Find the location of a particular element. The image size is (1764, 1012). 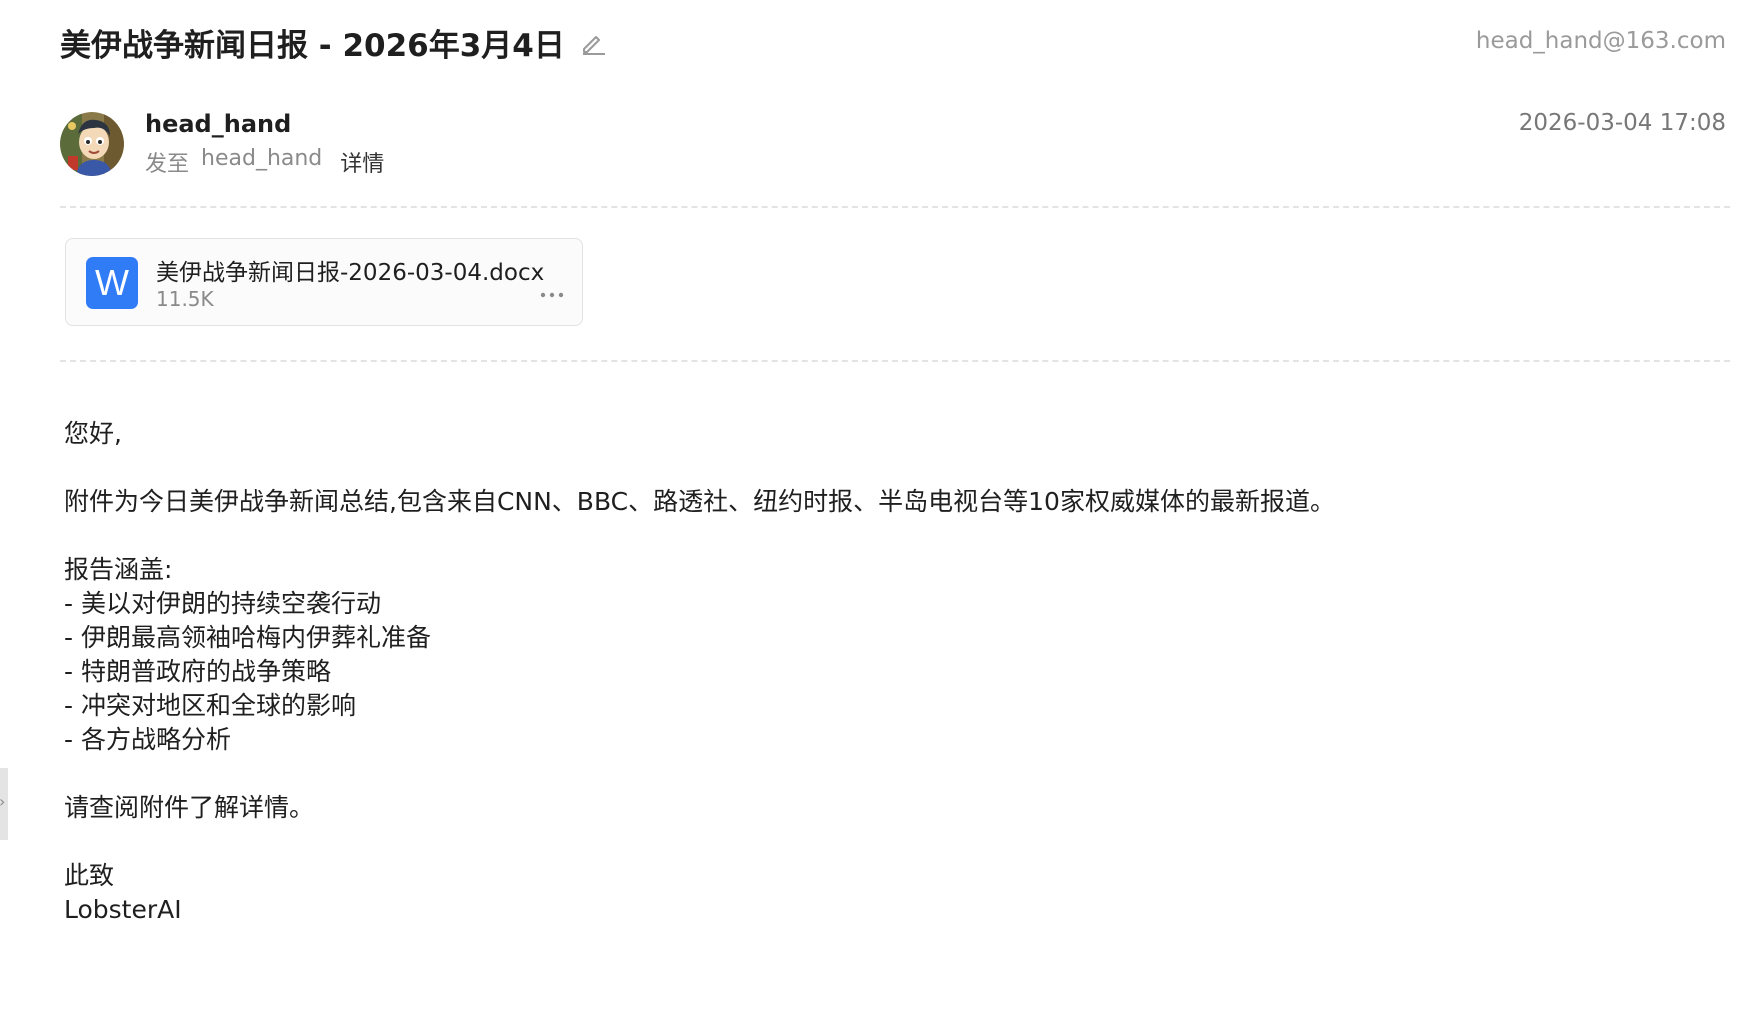

email-subject: 美伊战争新闻日报 - 2026年3月4日 is located at coordinates (333, 42).